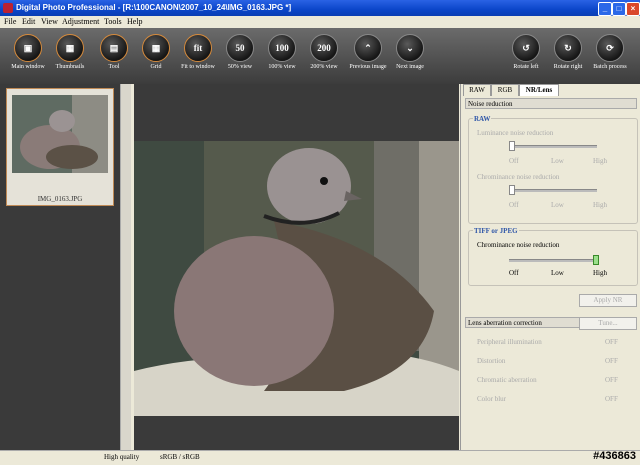 The height and width of the screenshot is (465, 640). Describe the element at coordinates (491, 399) in the screenshot. I see `lens-row-label: Color blur` at that location.